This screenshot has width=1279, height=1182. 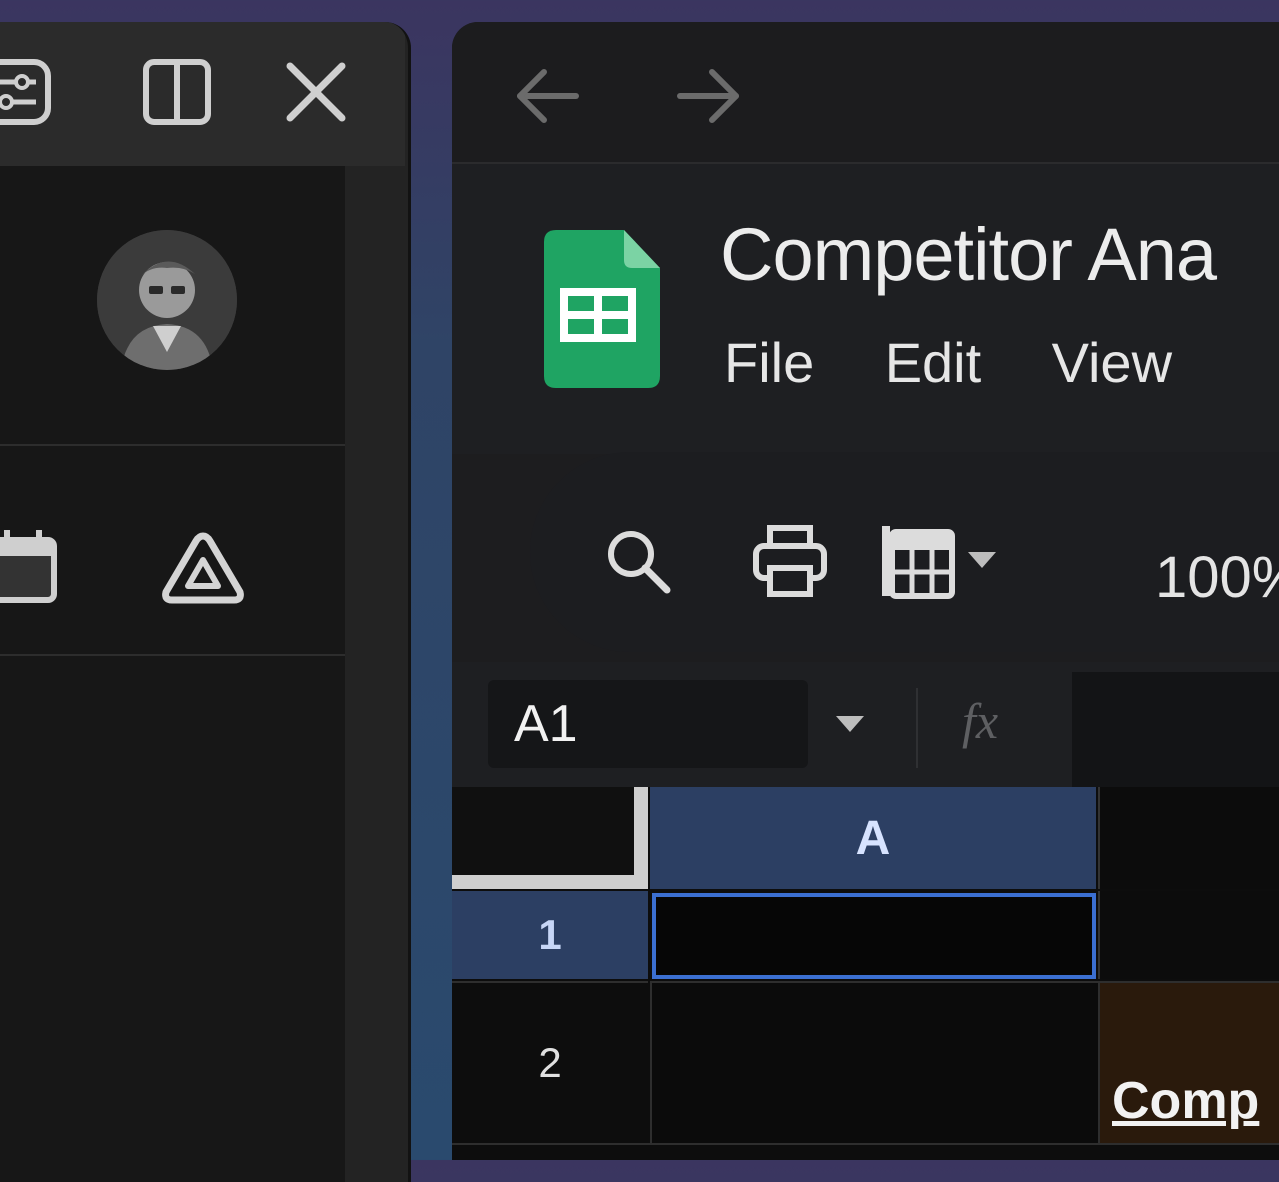 I want to click on side-panel-titlebar, so click(x=202, y=94).